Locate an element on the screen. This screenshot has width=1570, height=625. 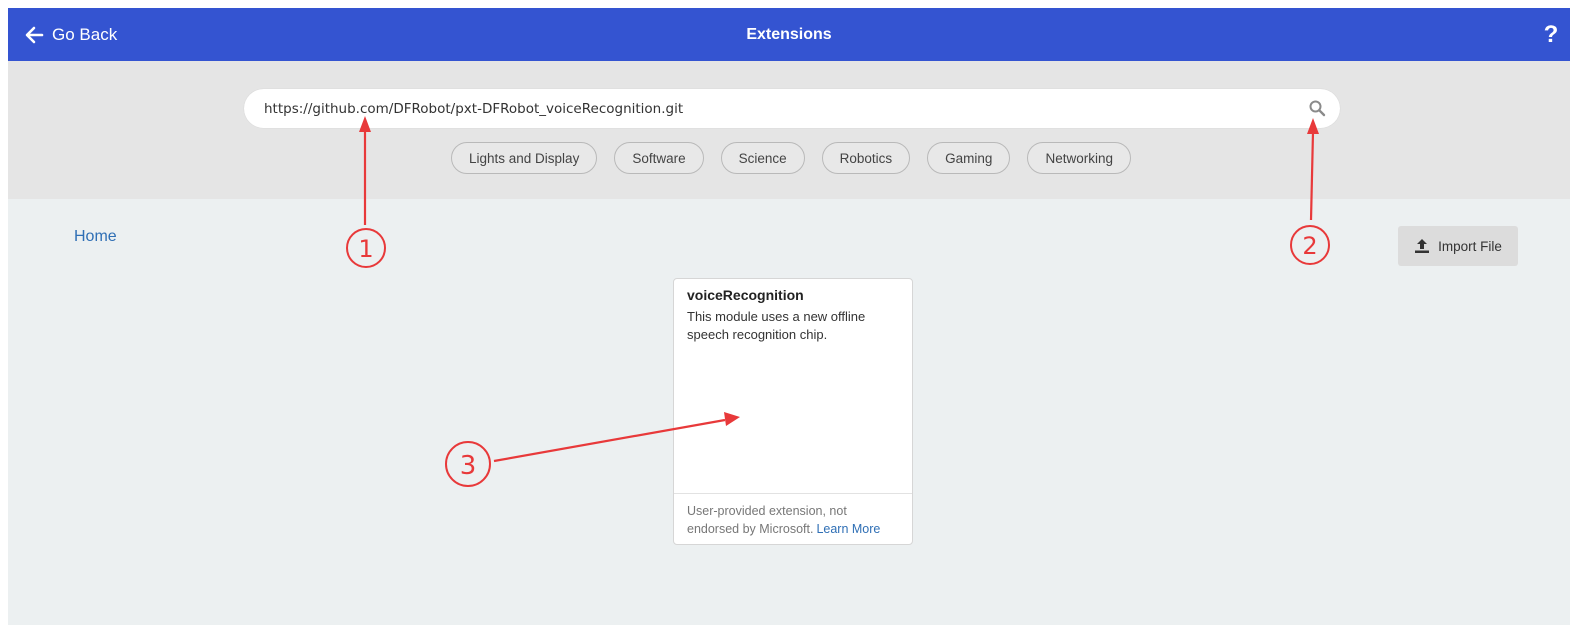
category-chip-gaming: Gaming is located at coordinates (969, 158).